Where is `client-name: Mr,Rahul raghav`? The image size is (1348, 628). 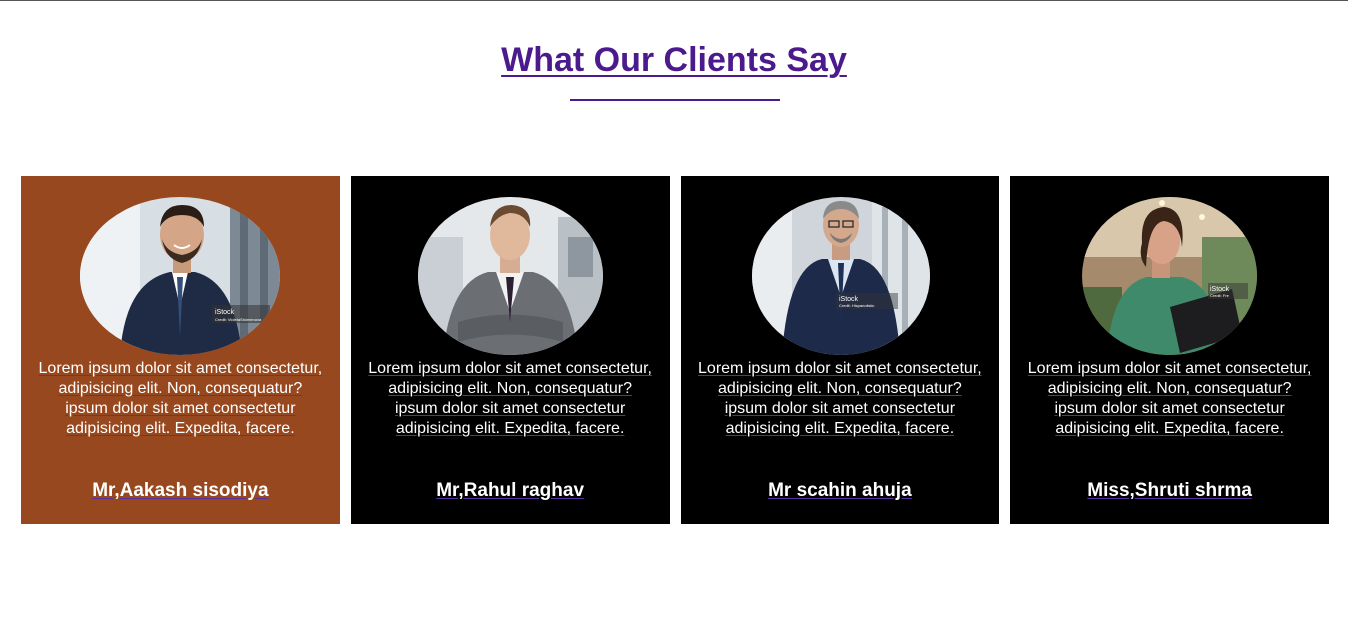 client-name: Mr,Rahul raghav is located at coordinates (510, 490).